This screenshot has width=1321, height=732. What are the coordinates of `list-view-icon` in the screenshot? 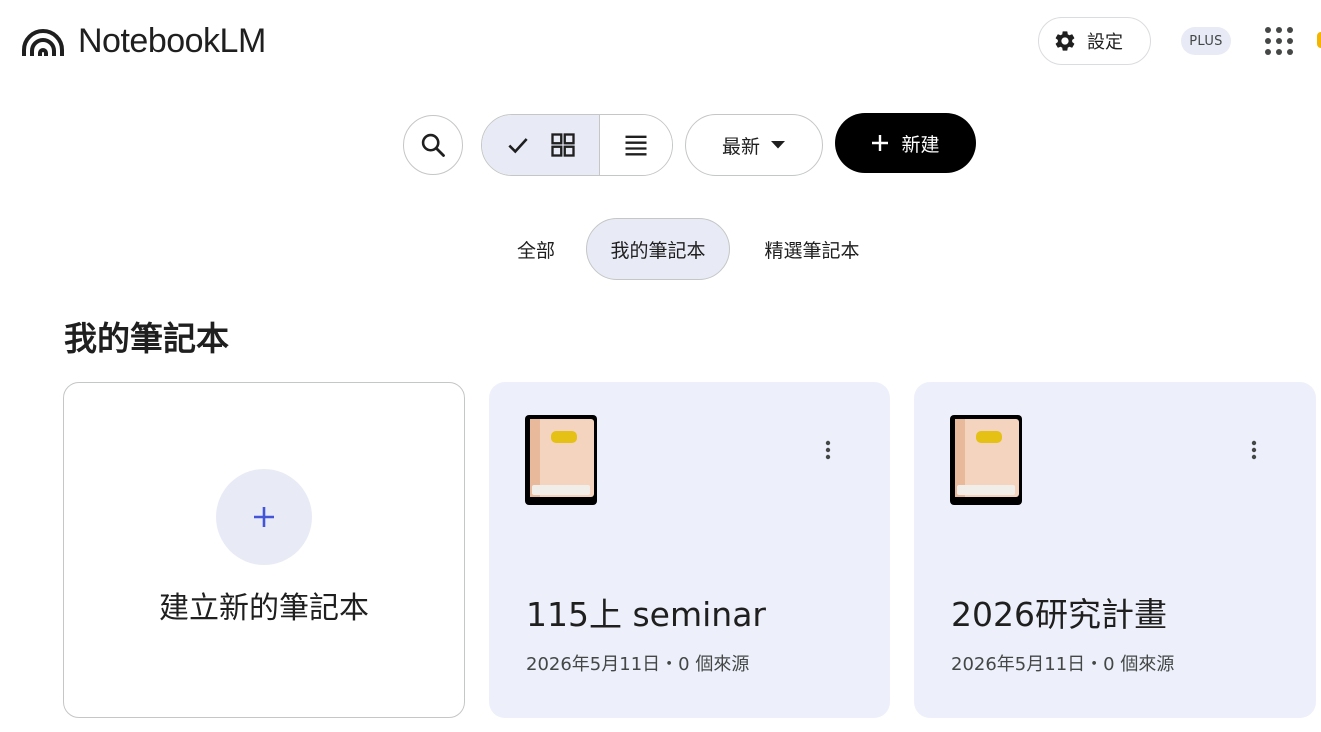 It's located at (636, 145).